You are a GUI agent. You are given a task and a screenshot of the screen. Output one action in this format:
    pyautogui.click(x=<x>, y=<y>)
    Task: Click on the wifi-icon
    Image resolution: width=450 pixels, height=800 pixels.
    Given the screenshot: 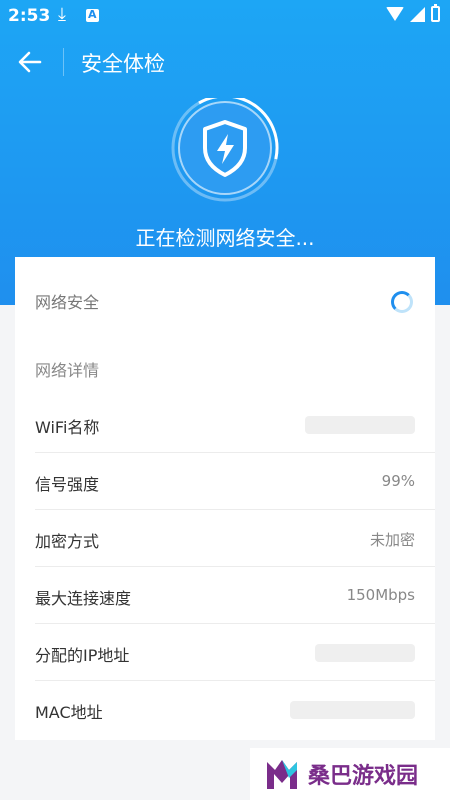 What is the action you would take?
    pyautogui.click(x=395, y=14)
    